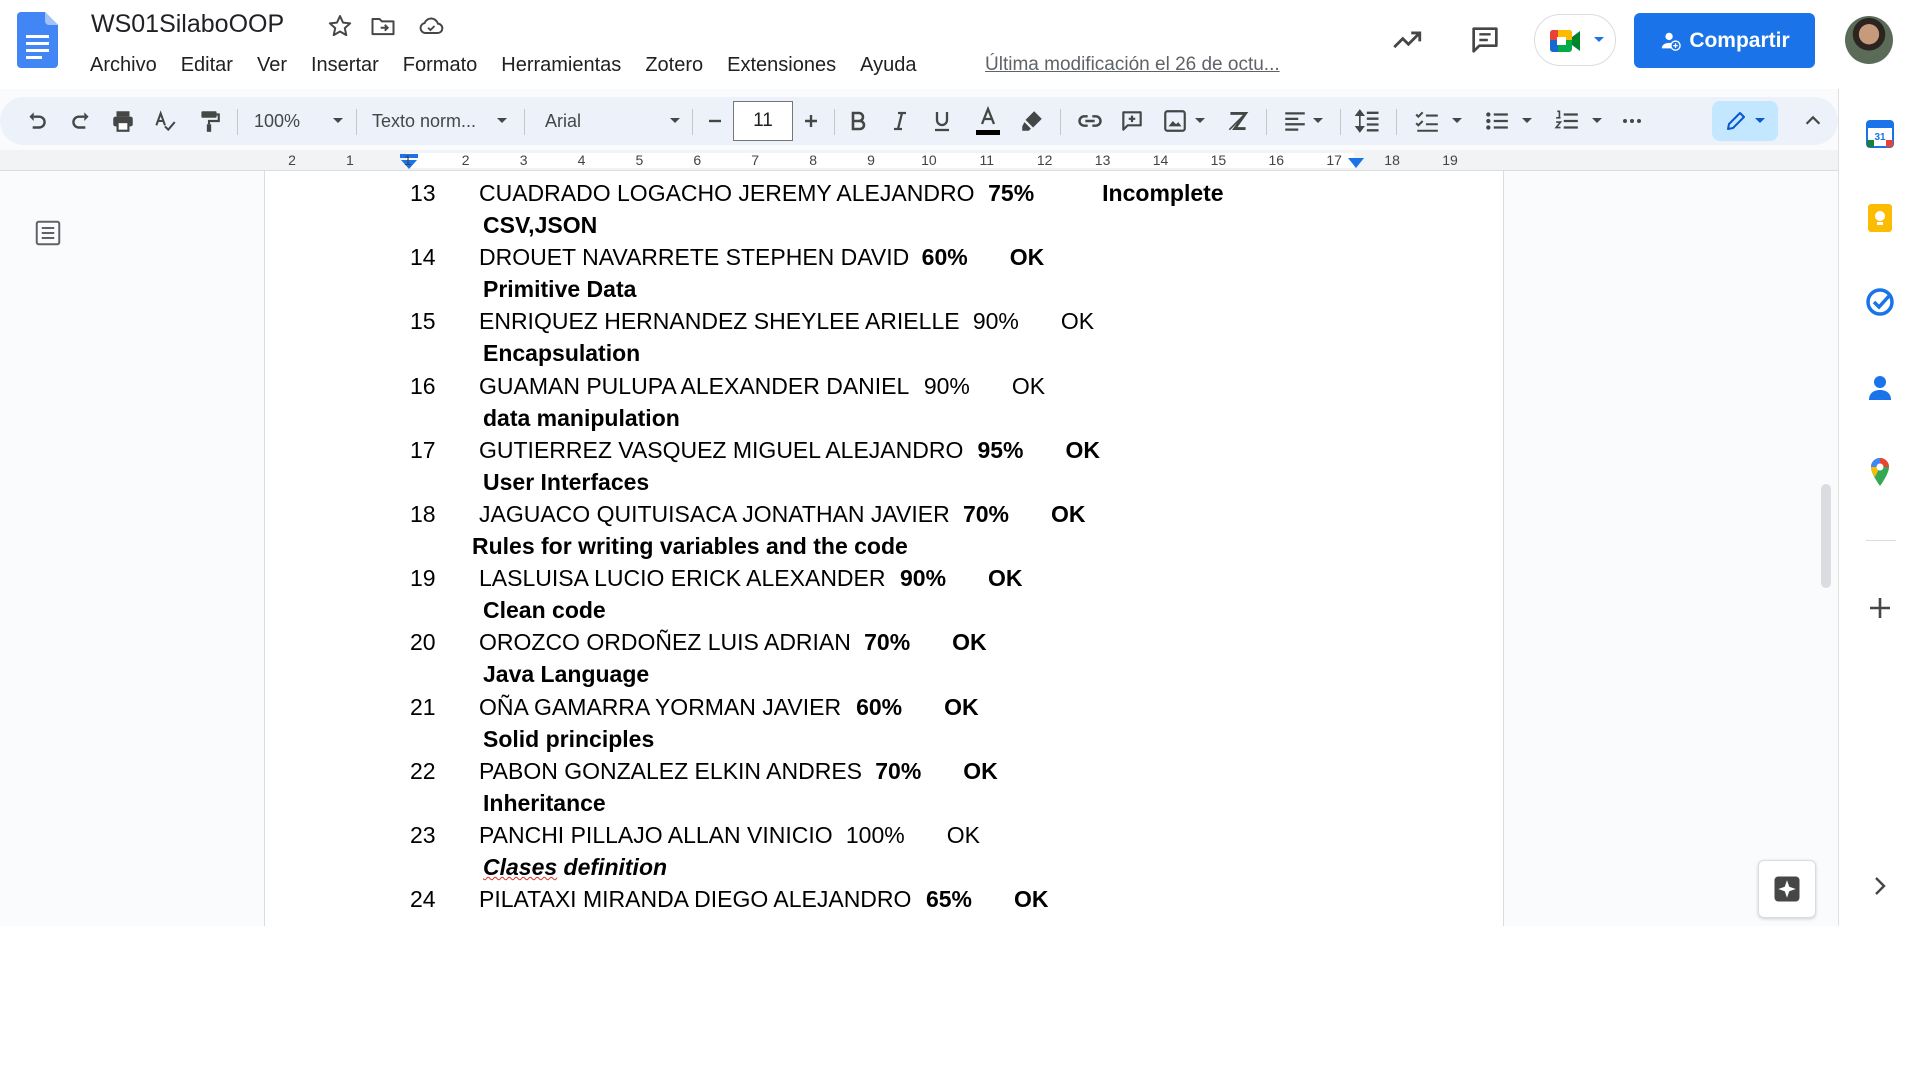 This screenshot has height=1080, width=1920. What do you see at coordinates (1368, 121) in the screenshot?
I see `line-spacing-icon` at bounding box center [1368, 121].